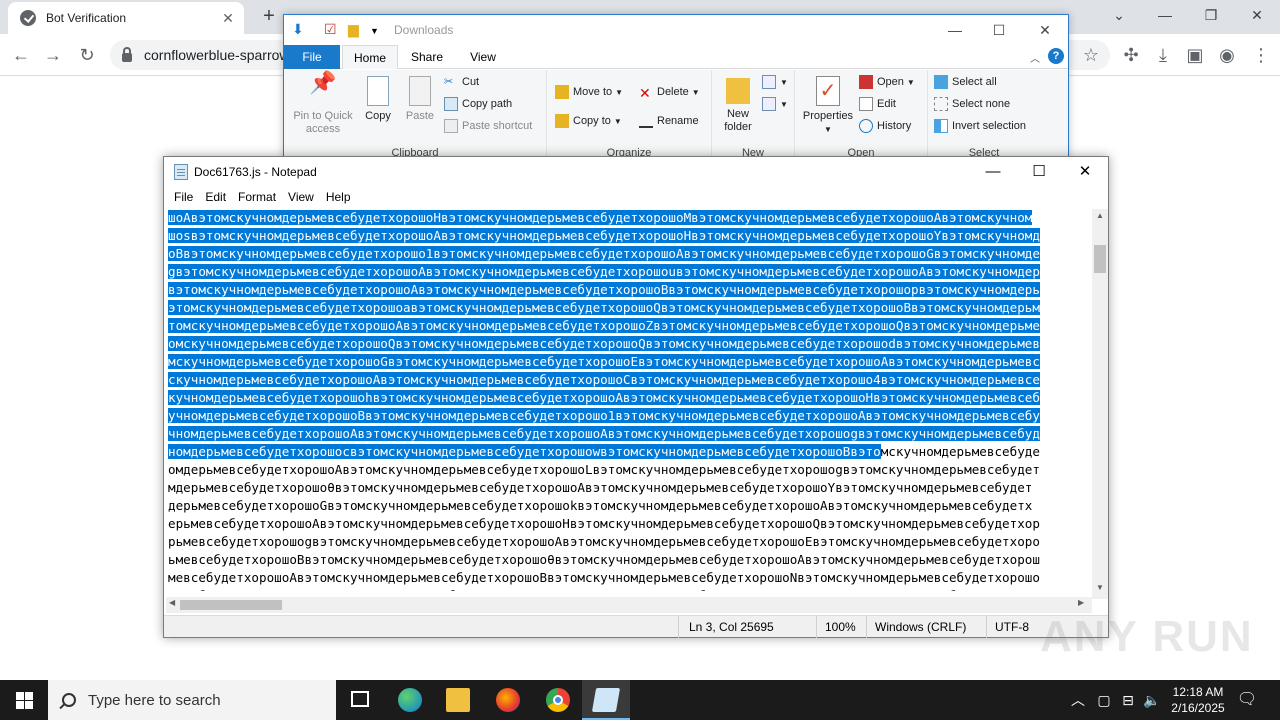 The image size is (1280, 720). Describe the element at coordinates (374, 31) in the screenshot. I see `quick-access-dropdown-icon: ▼` at that location.